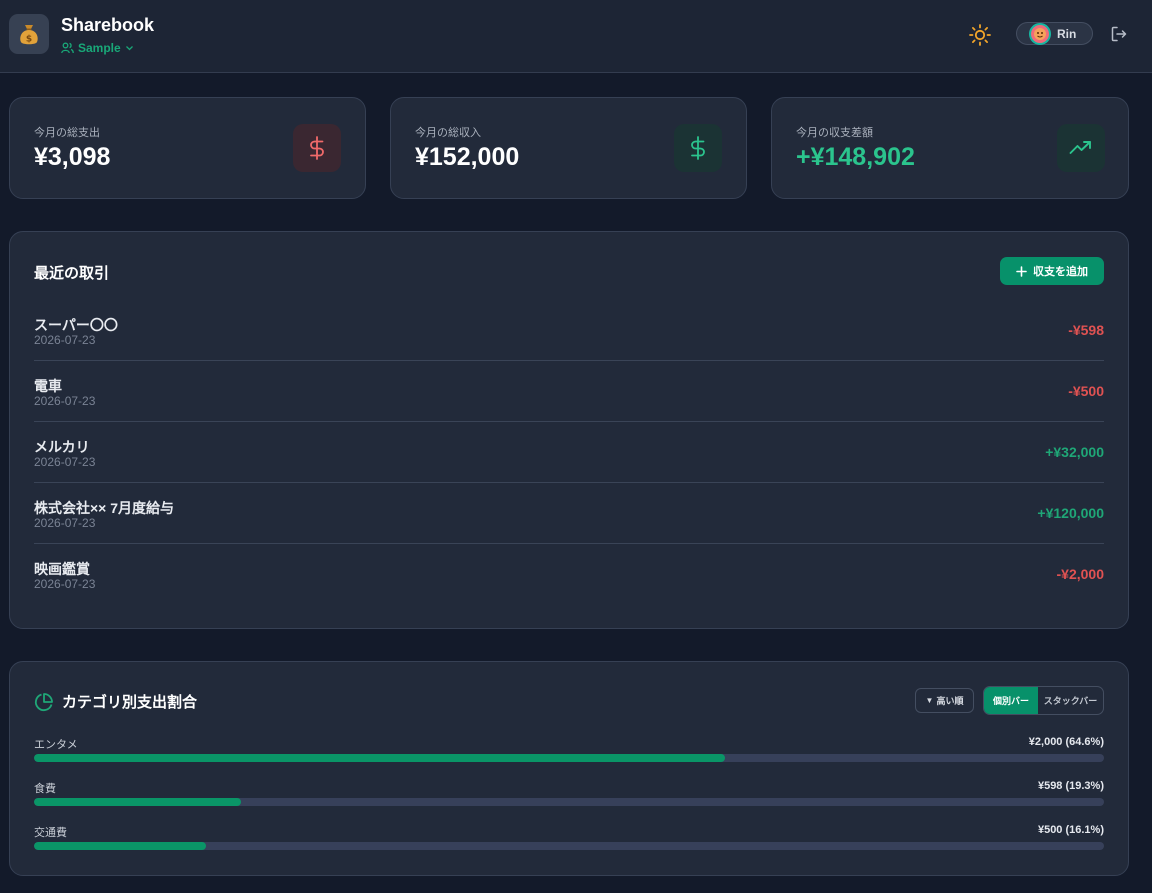 Image resolution: width=1152 pixels, height=893 pixels. I want to click on transaction-row: 電車 2026-07-23 -¥500, so click(569, 391).